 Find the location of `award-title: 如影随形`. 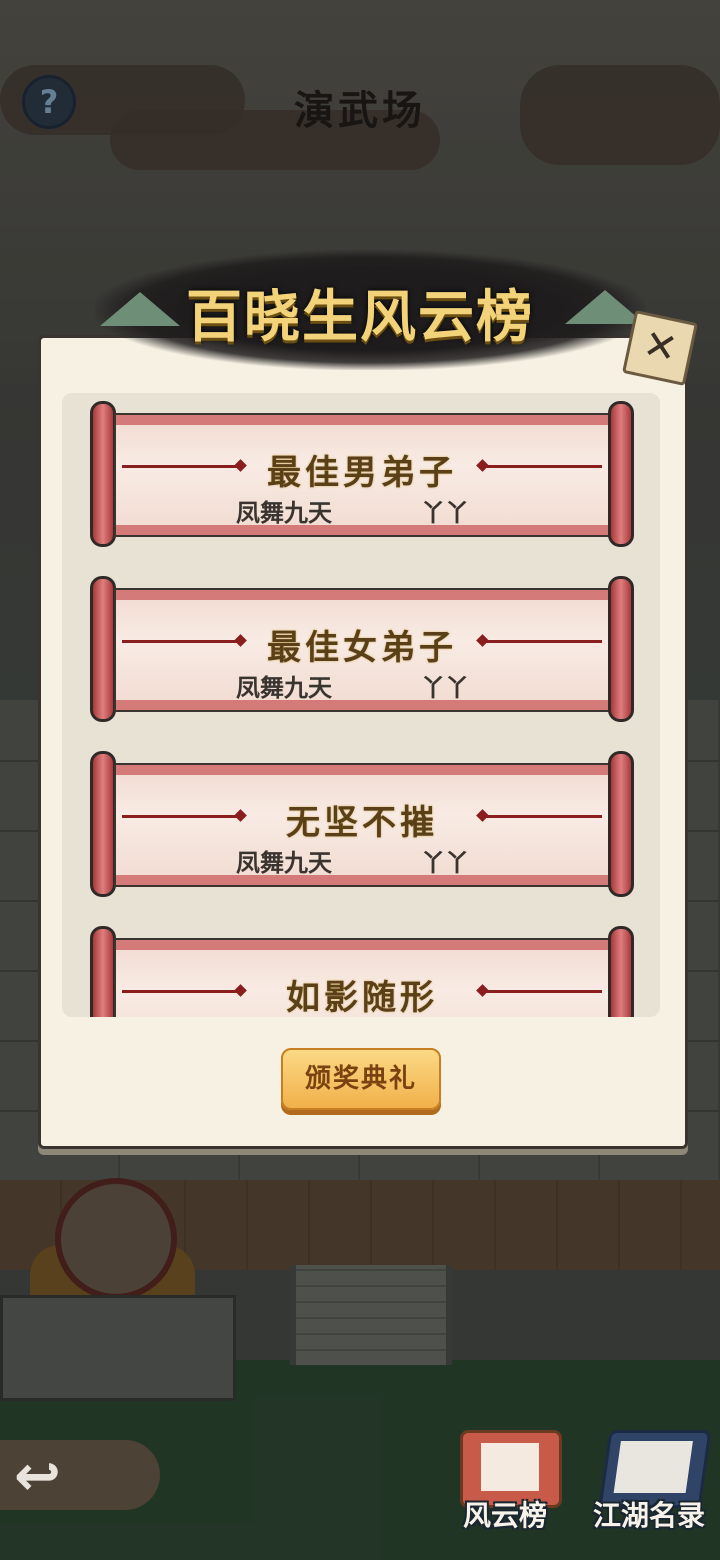

award-title: 如影随形 is located at coordinates (362, 997).